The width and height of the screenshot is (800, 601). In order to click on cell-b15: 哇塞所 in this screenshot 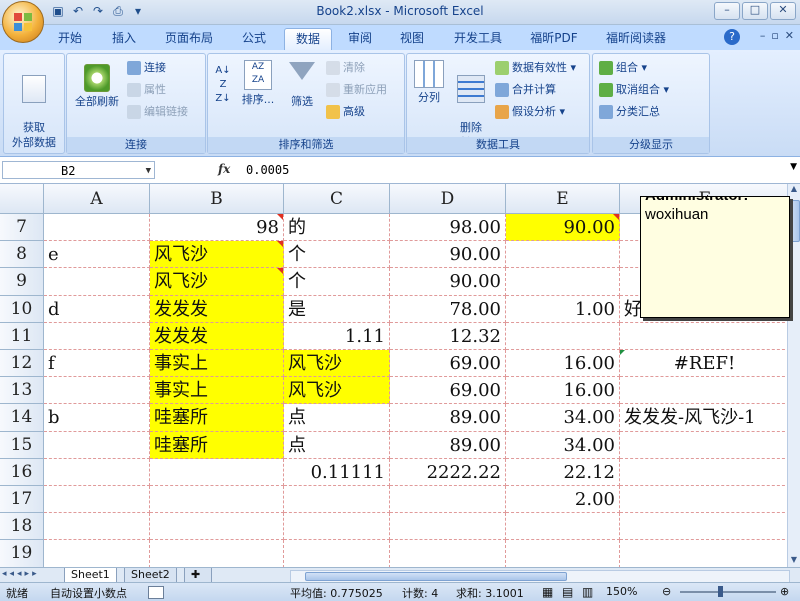, I will do `click(217, 445)`.